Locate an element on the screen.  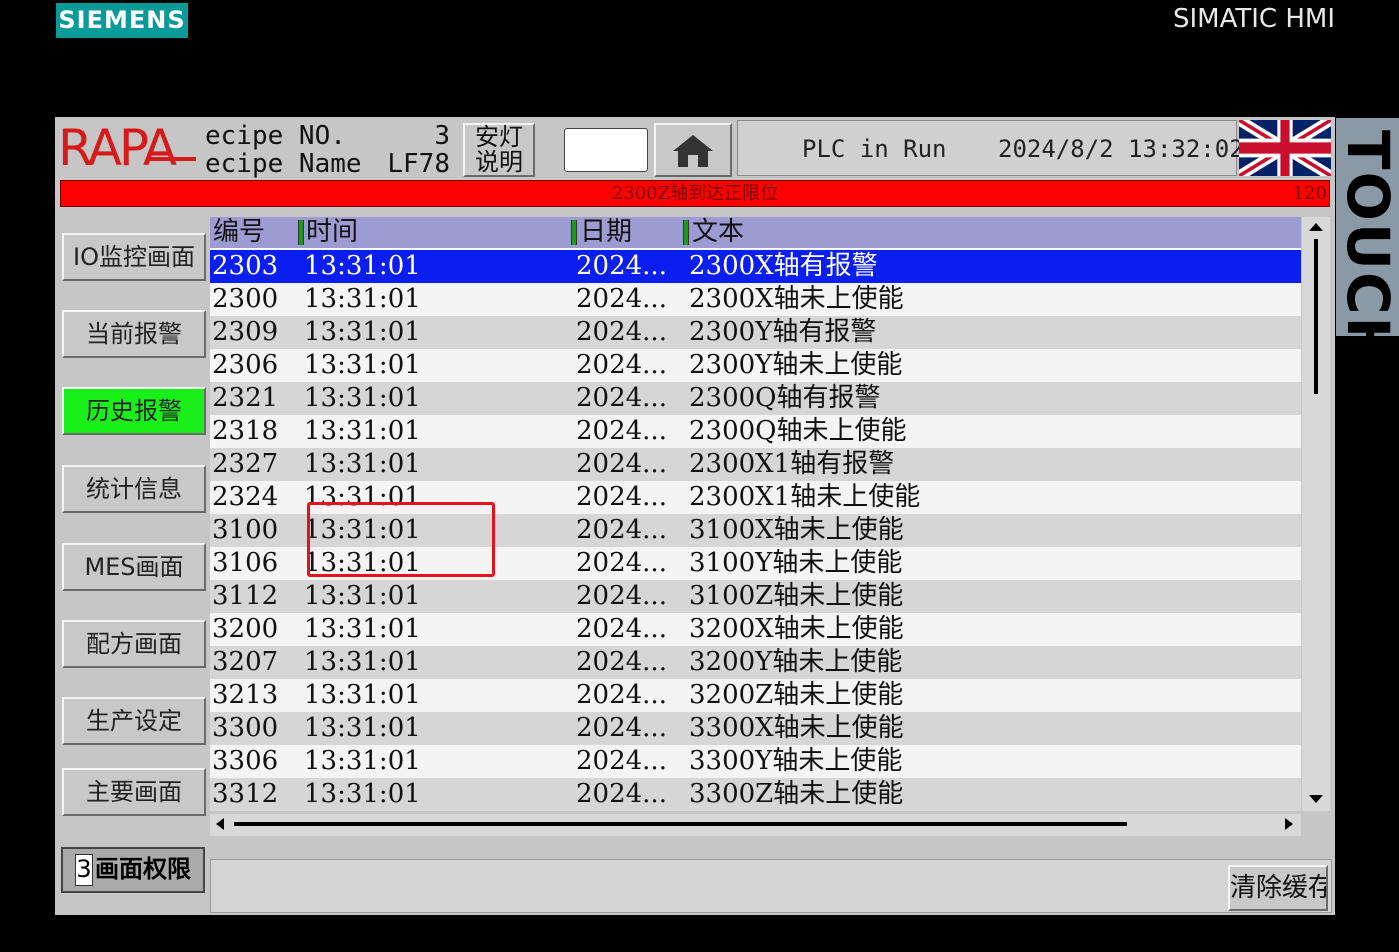
cell-no: 3100 is located at coordinates (245, 530).